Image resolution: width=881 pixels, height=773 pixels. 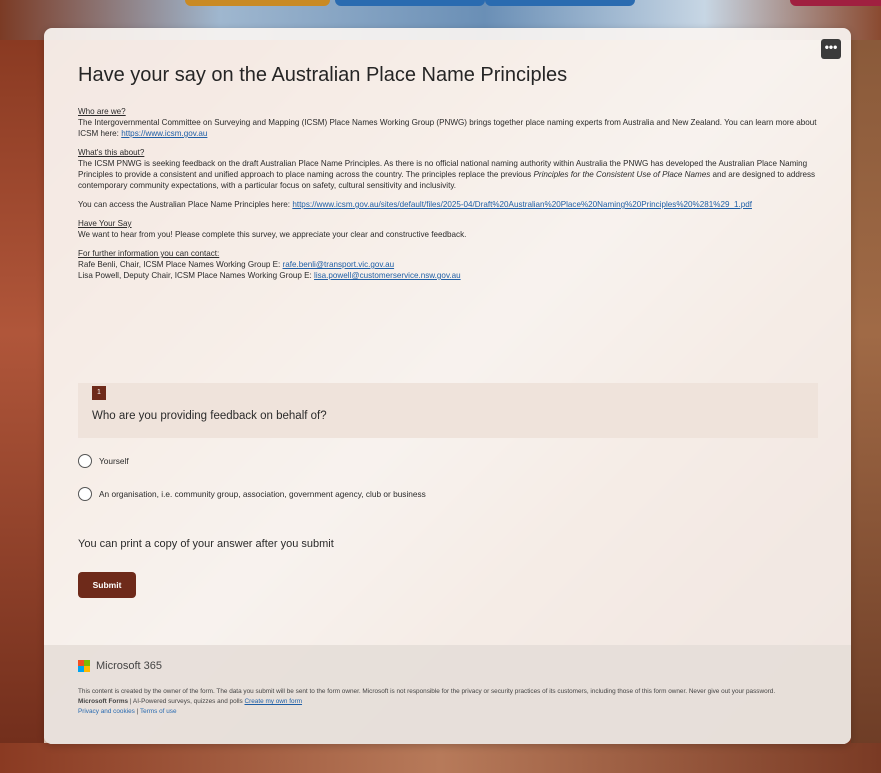 I want to click on more-icon: •••, so click(x=831, y=47).